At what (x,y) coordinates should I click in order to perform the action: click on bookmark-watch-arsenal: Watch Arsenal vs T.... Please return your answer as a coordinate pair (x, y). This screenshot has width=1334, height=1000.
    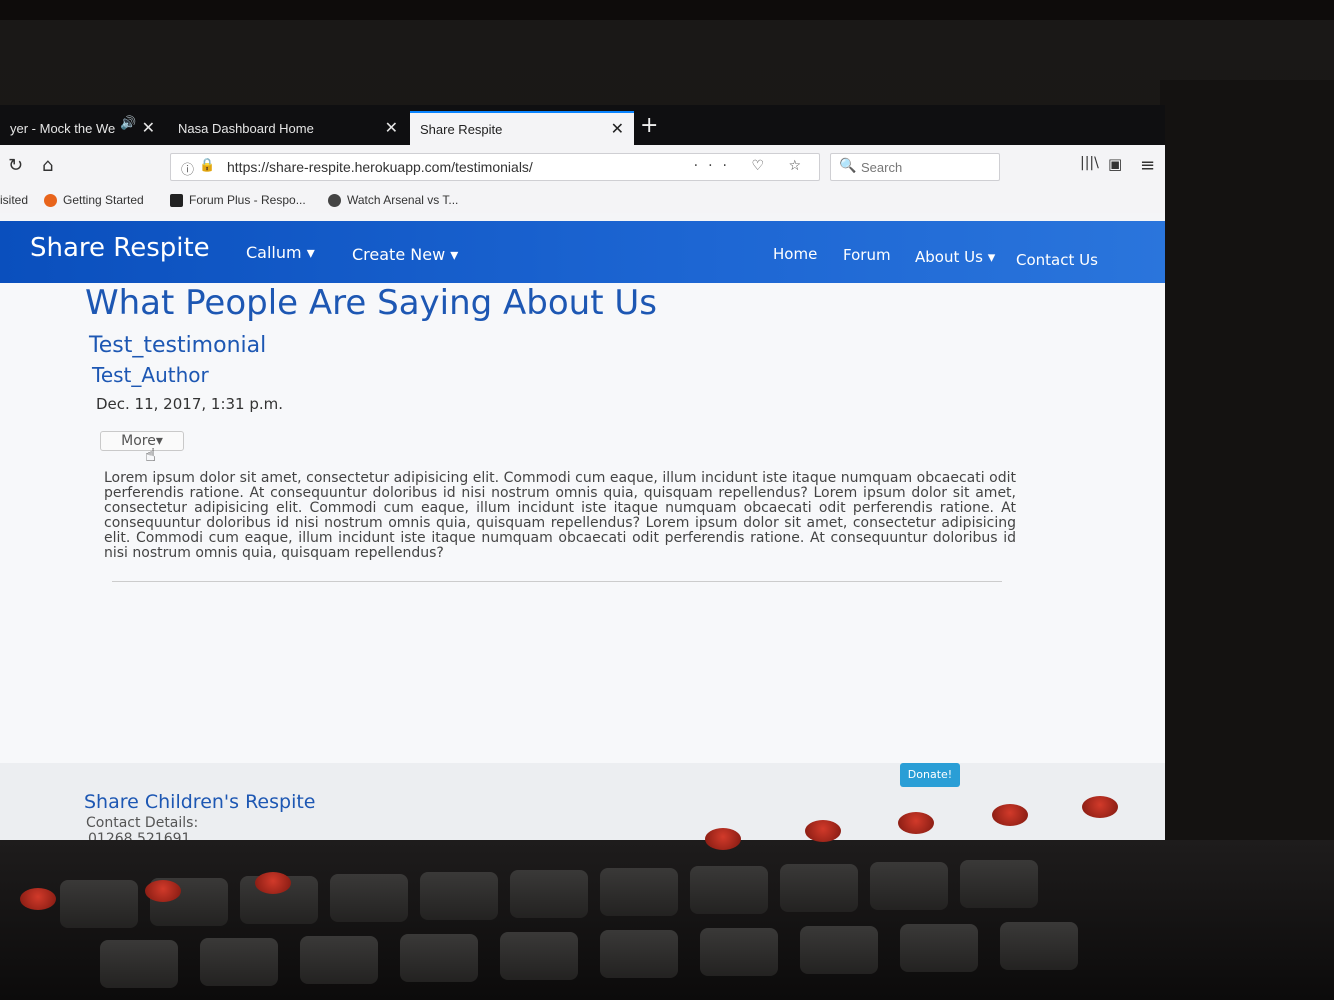
    Looking at the image, I should click on (393, 200).